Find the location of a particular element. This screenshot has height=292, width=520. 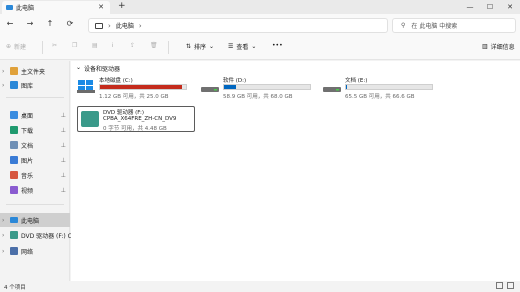

title-bar: 此电脑 ✕ + — ☐ ✕ is located at coordinates (260, 7).